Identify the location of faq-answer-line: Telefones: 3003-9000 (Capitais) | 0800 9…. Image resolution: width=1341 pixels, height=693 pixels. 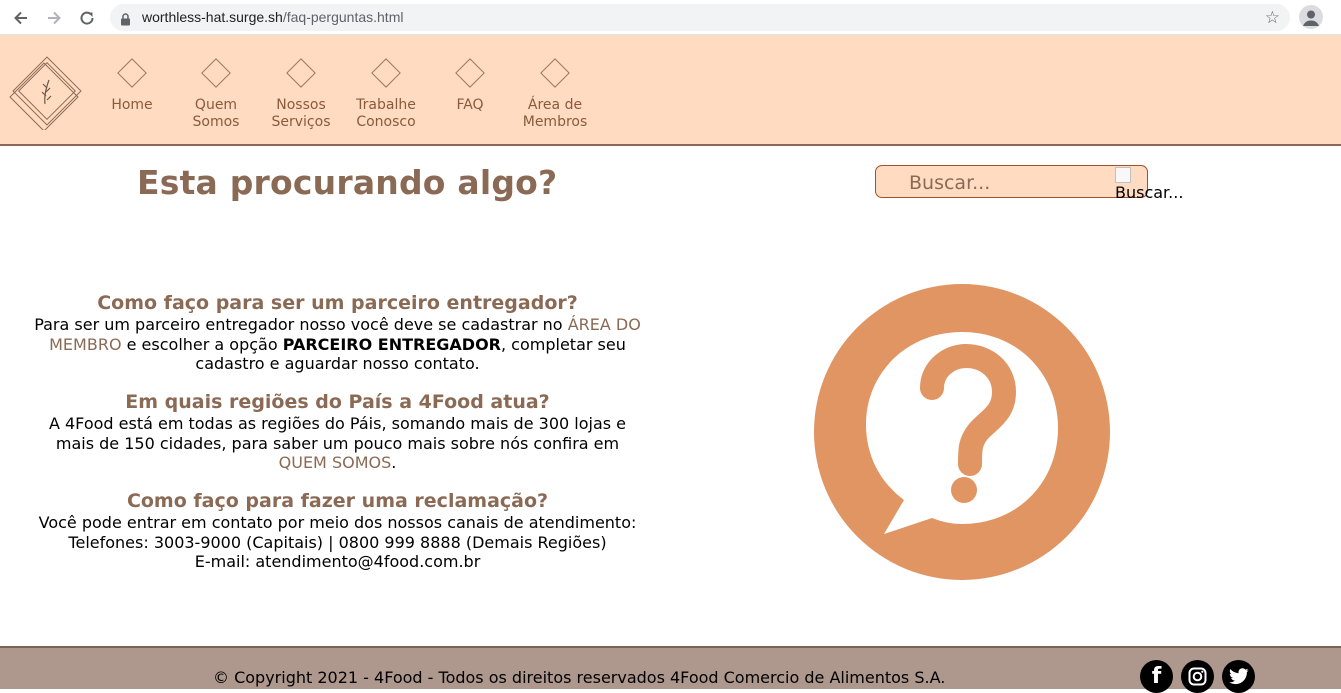
(337, 542).